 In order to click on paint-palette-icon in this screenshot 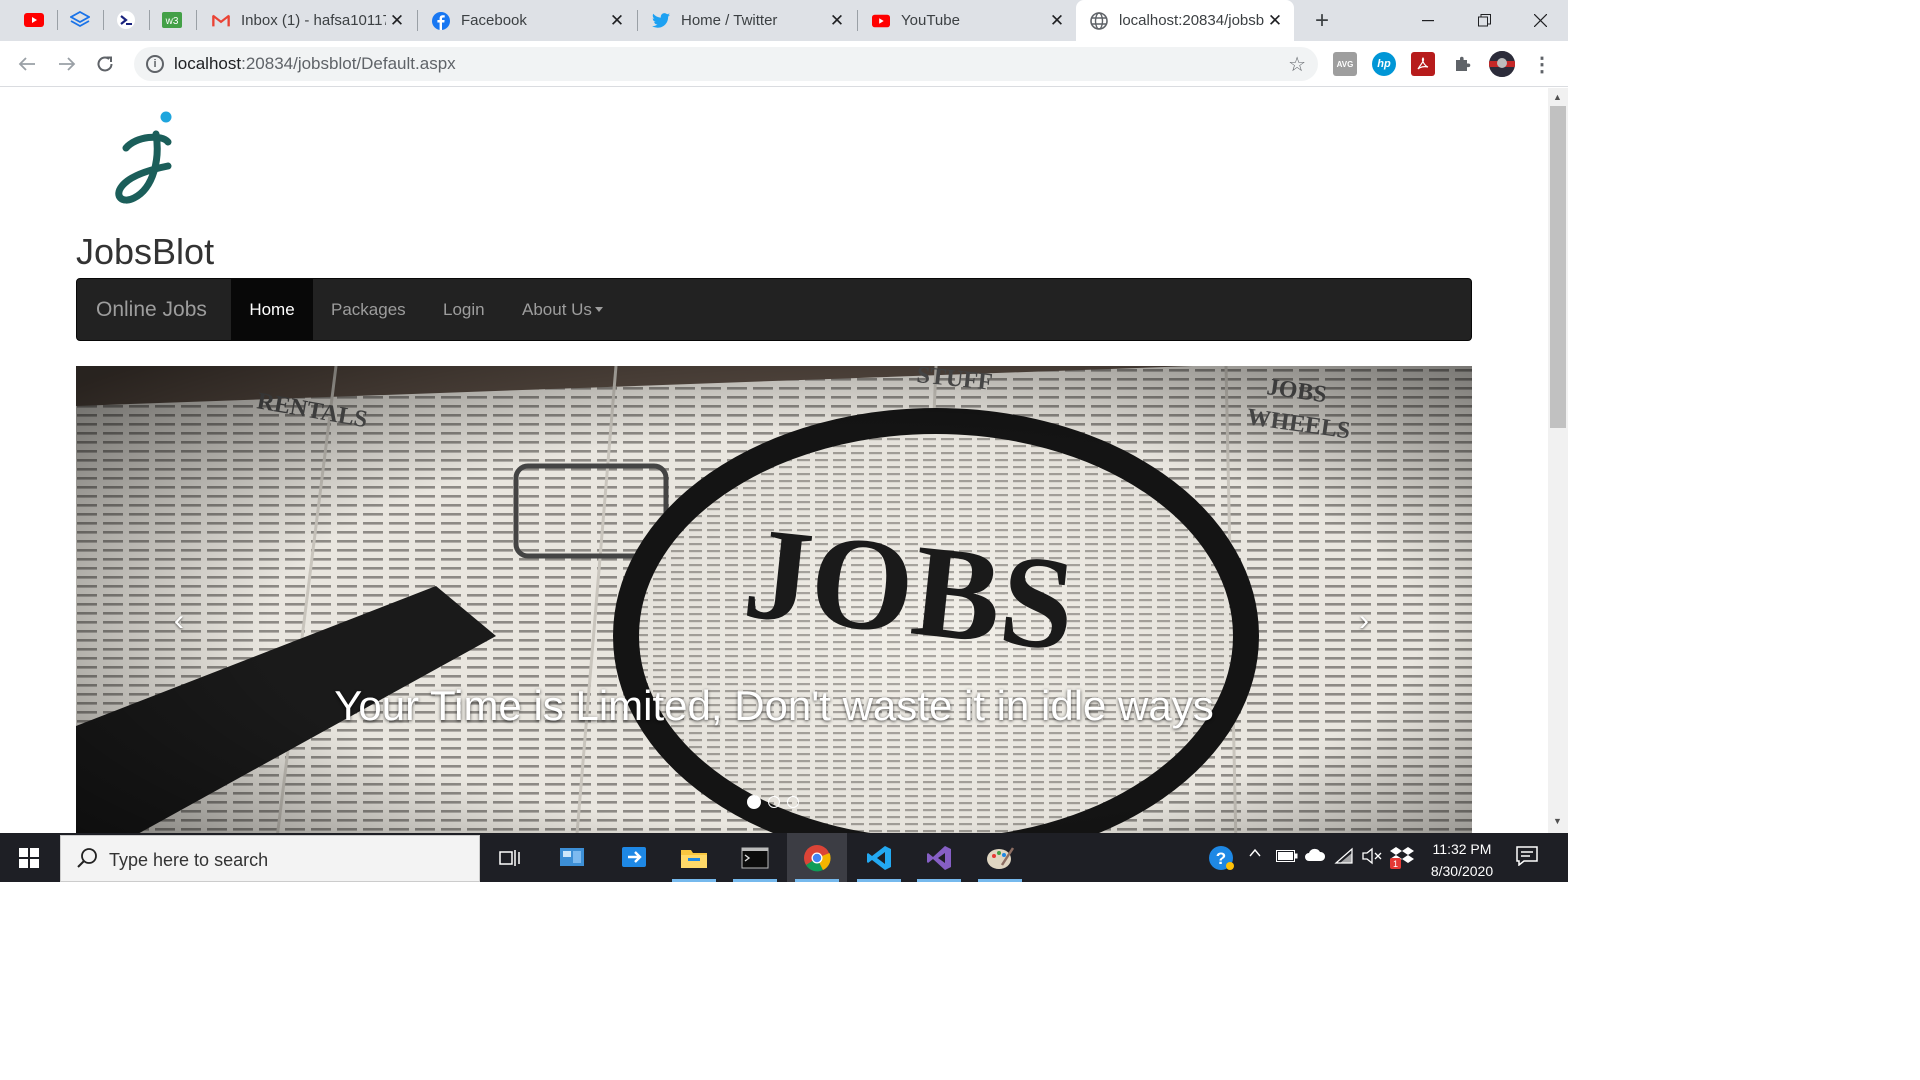, I will do `click(1000, 857)`.